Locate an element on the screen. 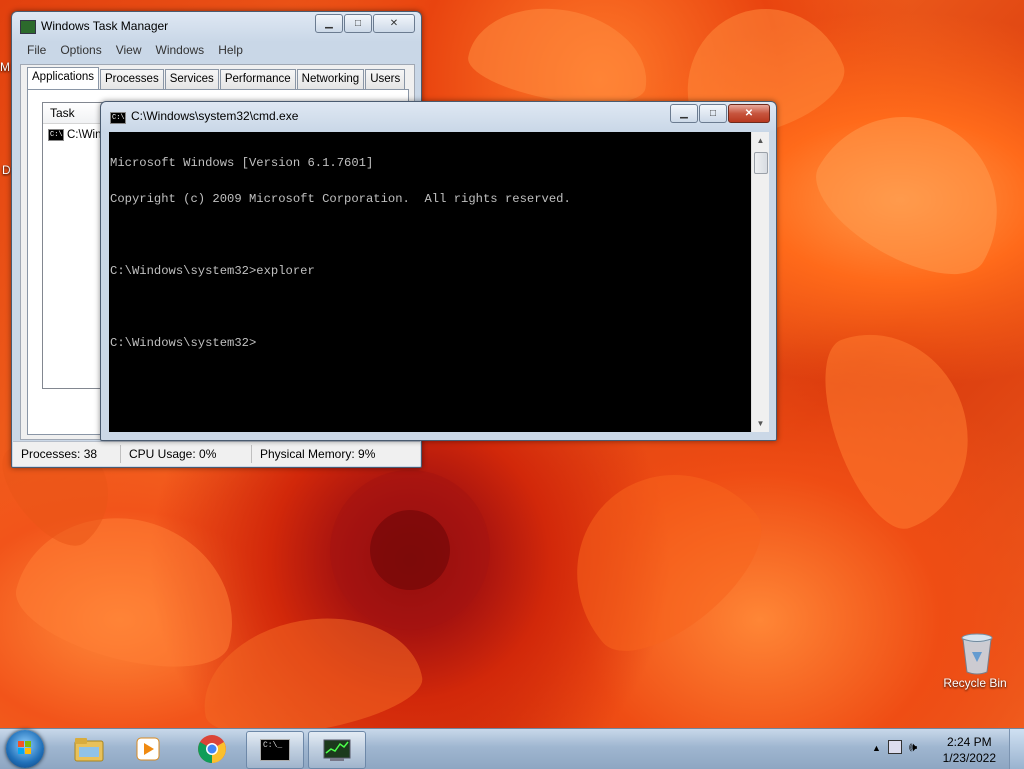  cmd-icon: C:\_ is located at coordinates (275, 750).